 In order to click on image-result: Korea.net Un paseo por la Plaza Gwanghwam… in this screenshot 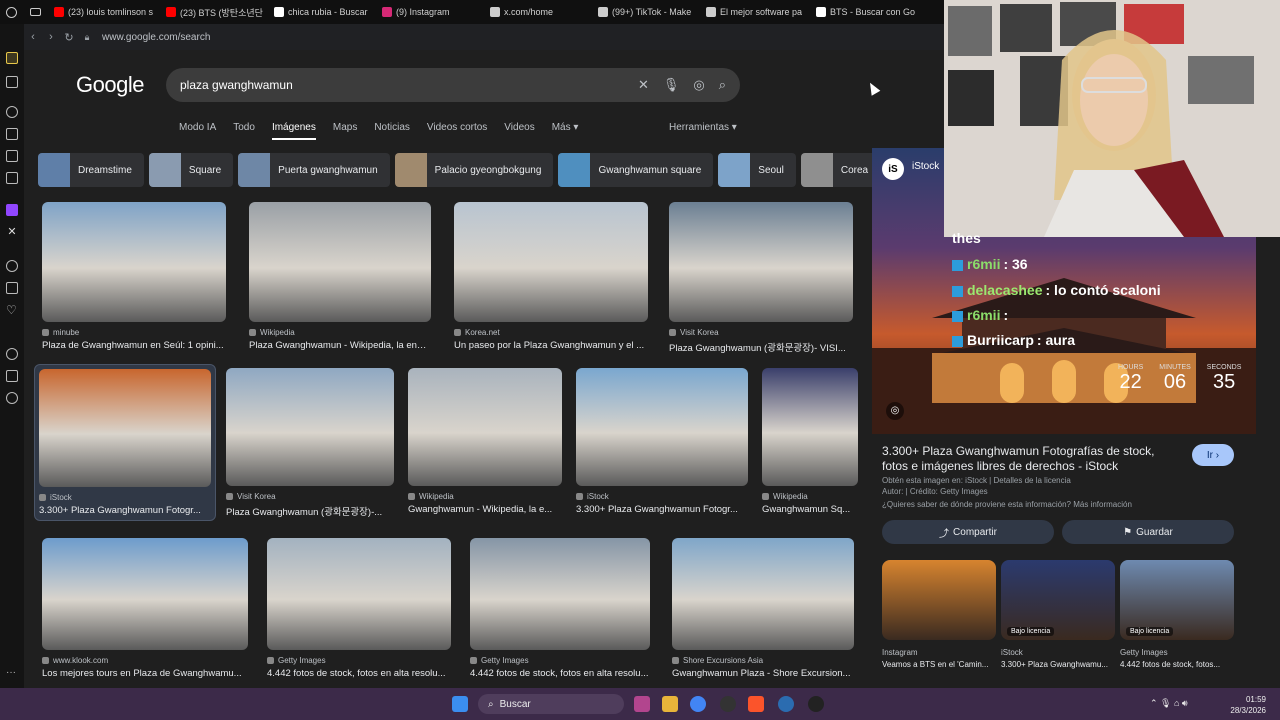, I will do `click(551, 276)`.